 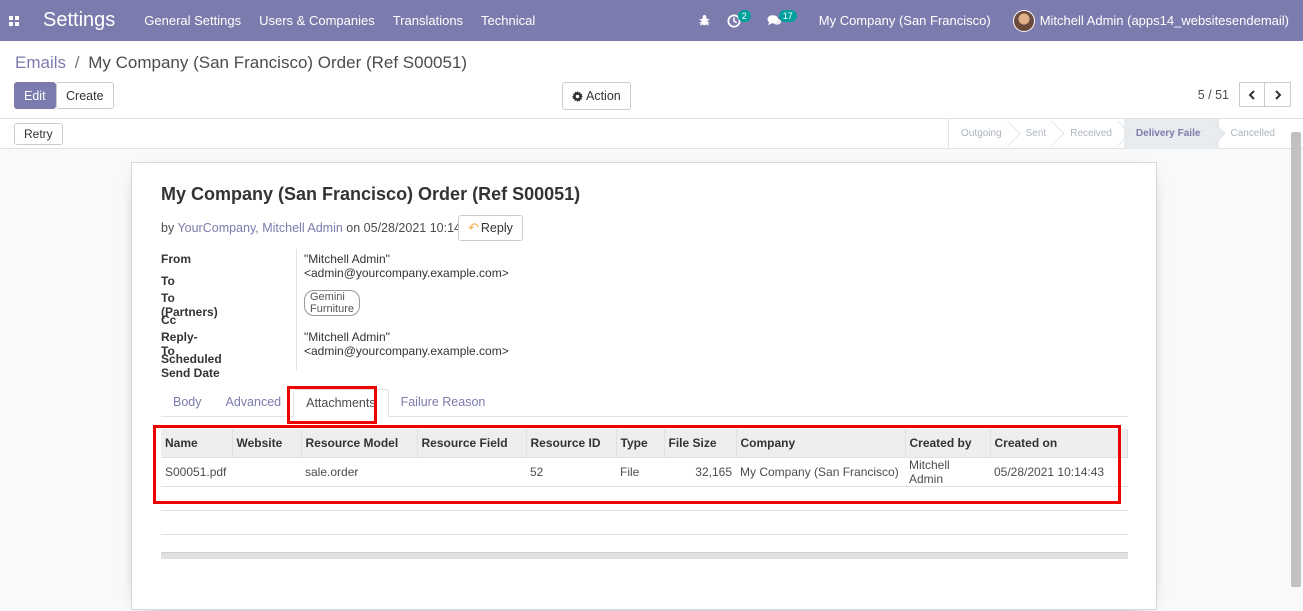 What do you see at coordinates (640, 472) in the screenshot?
I see `cell-type: File` at bounding box center [640, 472].